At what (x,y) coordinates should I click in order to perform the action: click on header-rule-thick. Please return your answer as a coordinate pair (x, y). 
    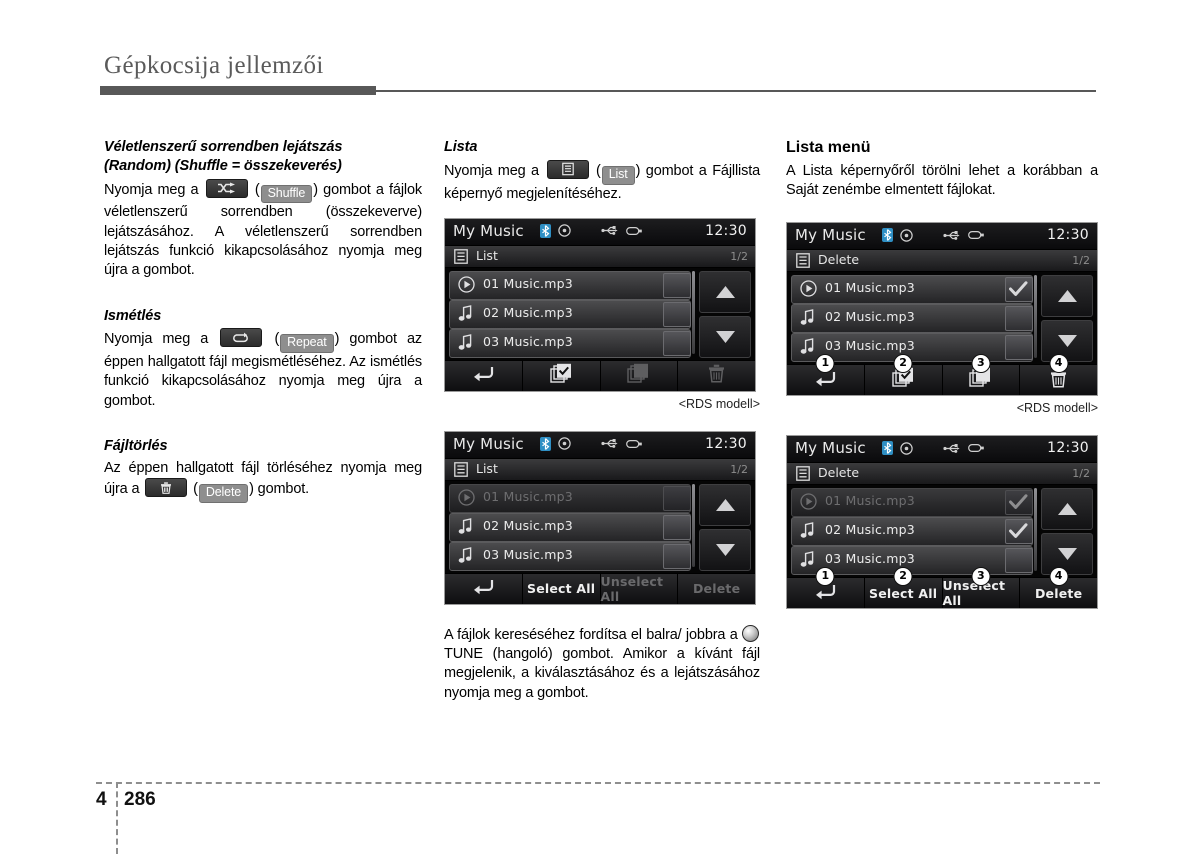
    Looking at the image, I should click on (238, 90).